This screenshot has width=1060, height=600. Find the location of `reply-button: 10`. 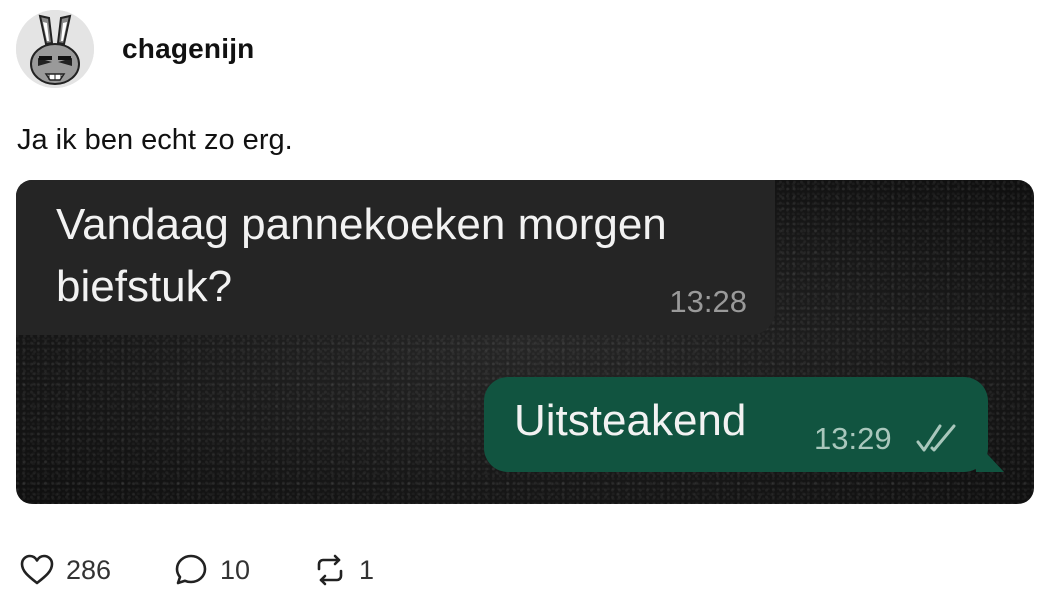

reply-button: 10 is located at coordinates (243, 570).